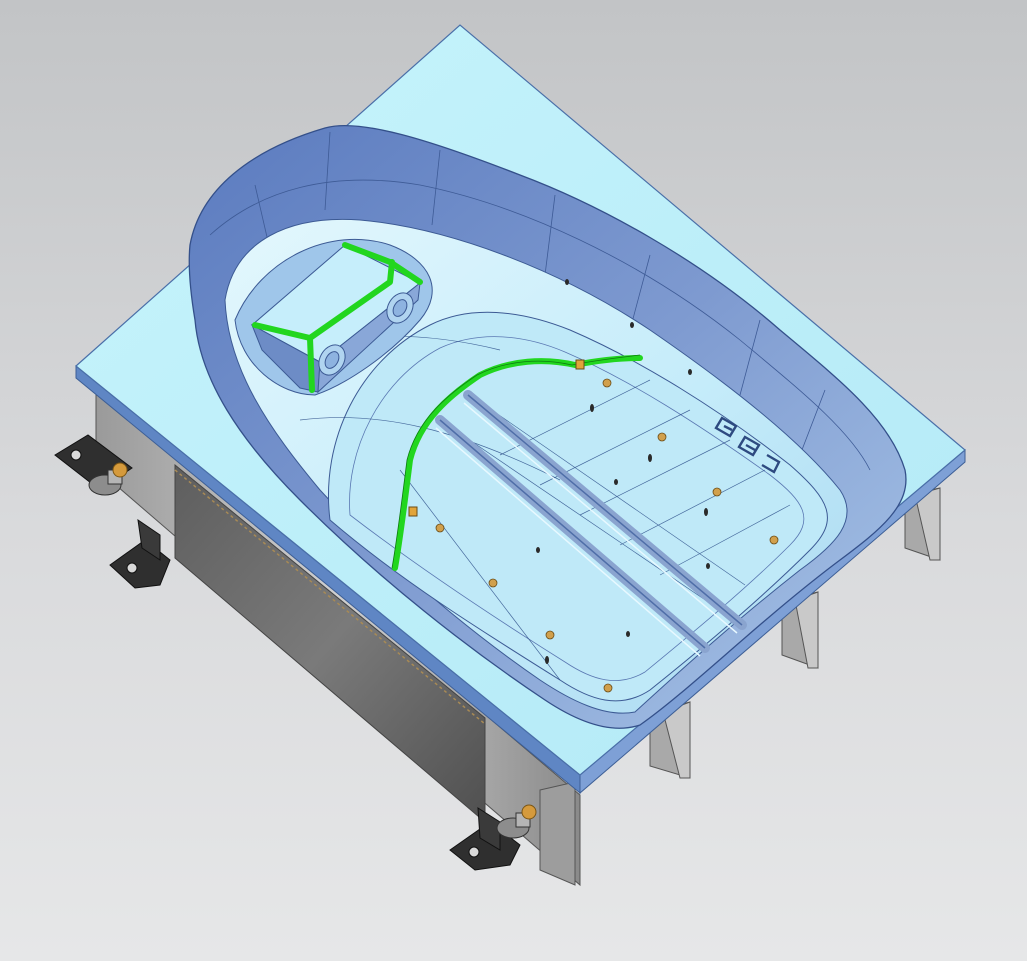 The width and height of the screenshot is (1027, 961). What do you see at coordinates (140, 553) in the screenshot?
I see `mounting-bracket` at bounding box center [140, 553].